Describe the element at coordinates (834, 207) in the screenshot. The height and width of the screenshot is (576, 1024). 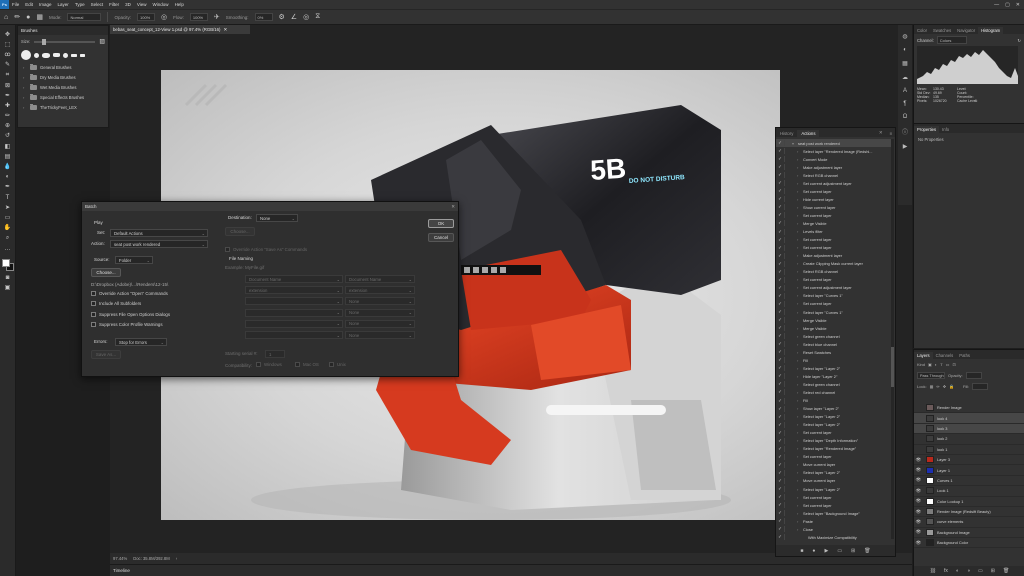
I see `action-row: ✓ › Show current layer` at that location.